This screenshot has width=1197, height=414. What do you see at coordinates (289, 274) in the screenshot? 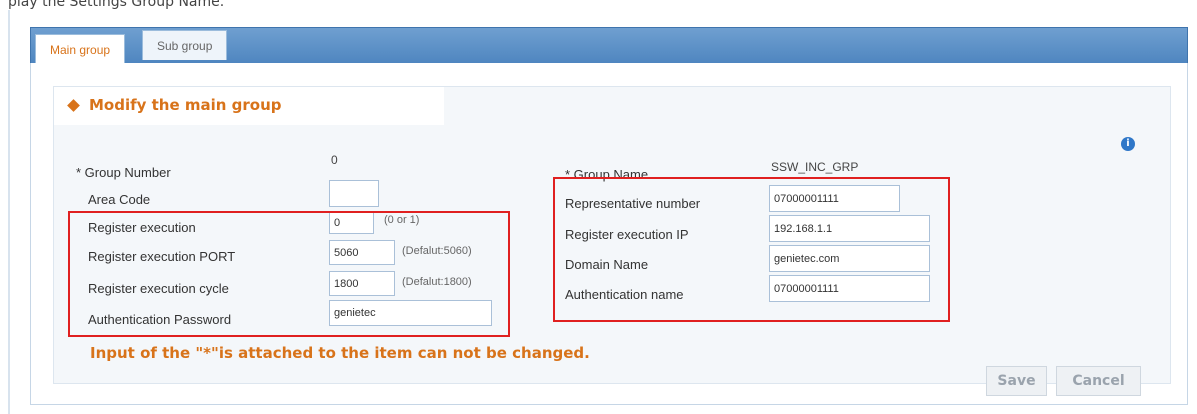
I see `left-highlight-box` at bounding box center [289, 274].